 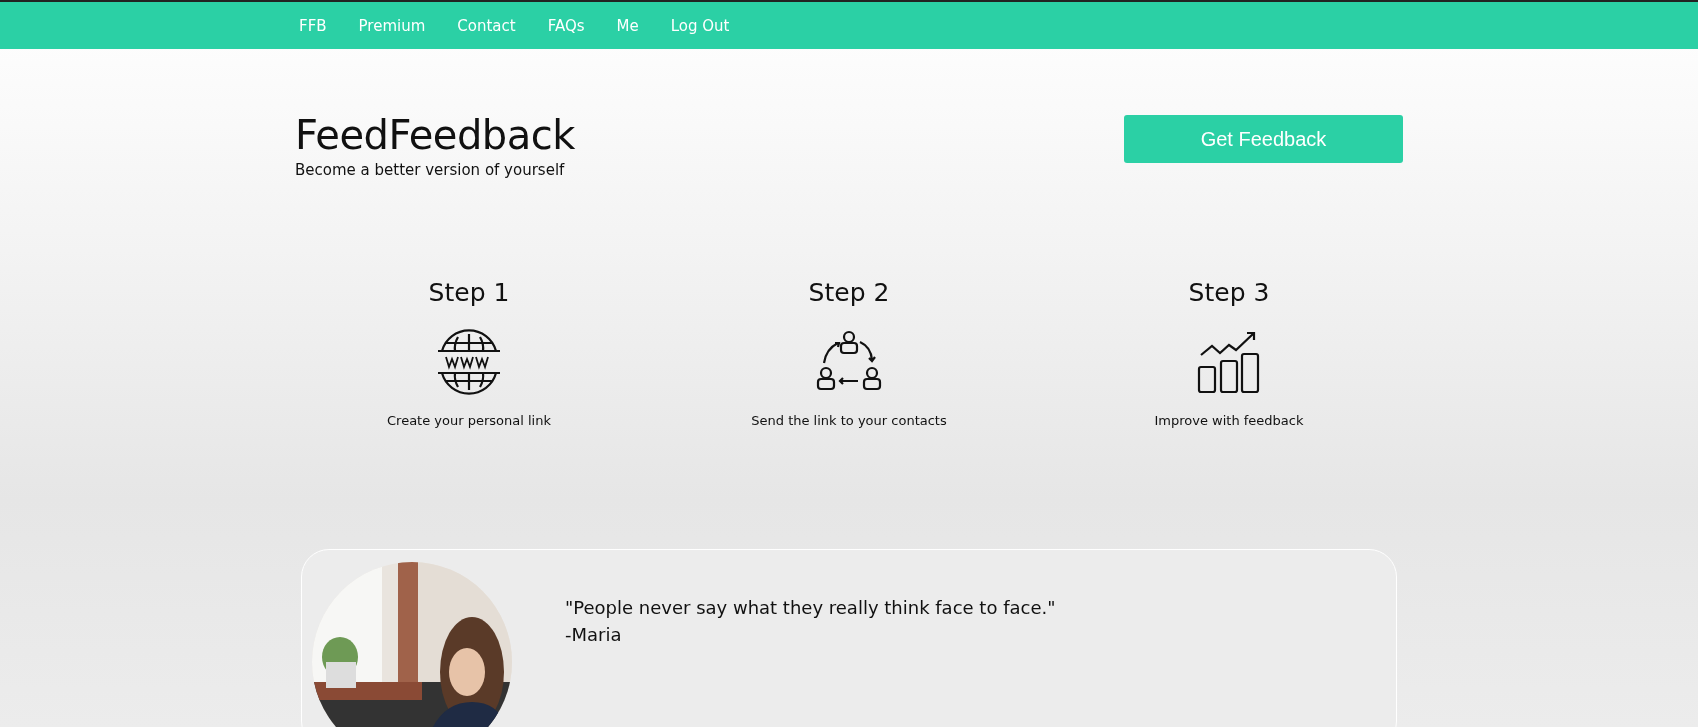 What do you see at coordinates (594, 634) in the screenshot?
I see `quote-author: -Maria` at bounding box center [594, 634].